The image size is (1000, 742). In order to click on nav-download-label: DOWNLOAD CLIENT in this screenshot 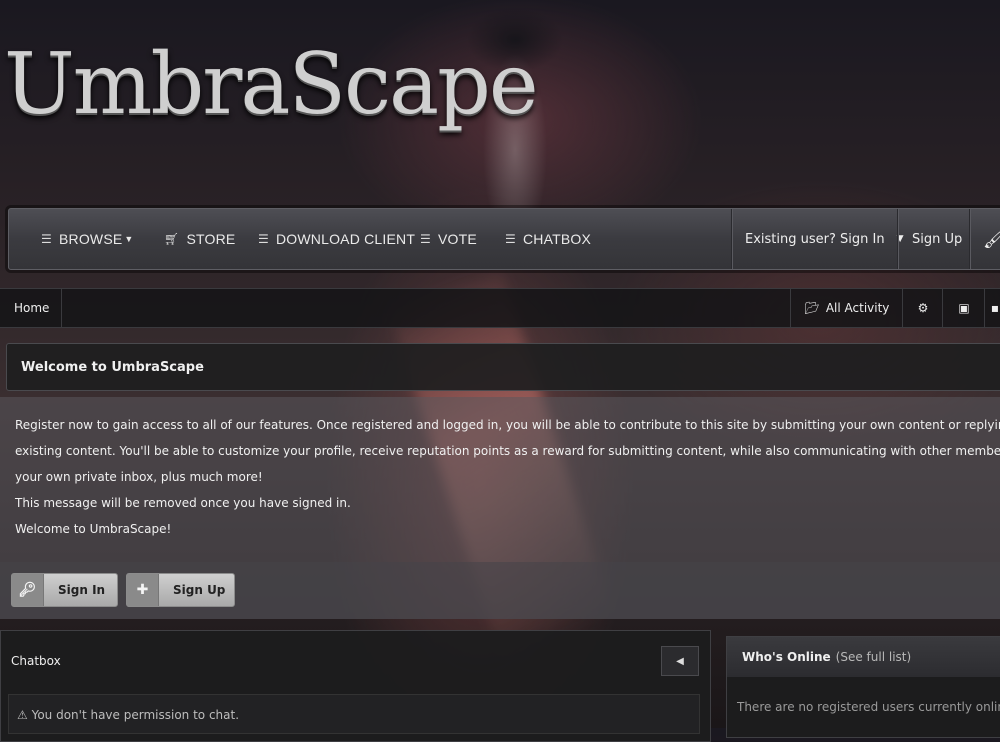, I will do `click(345, 239)`.